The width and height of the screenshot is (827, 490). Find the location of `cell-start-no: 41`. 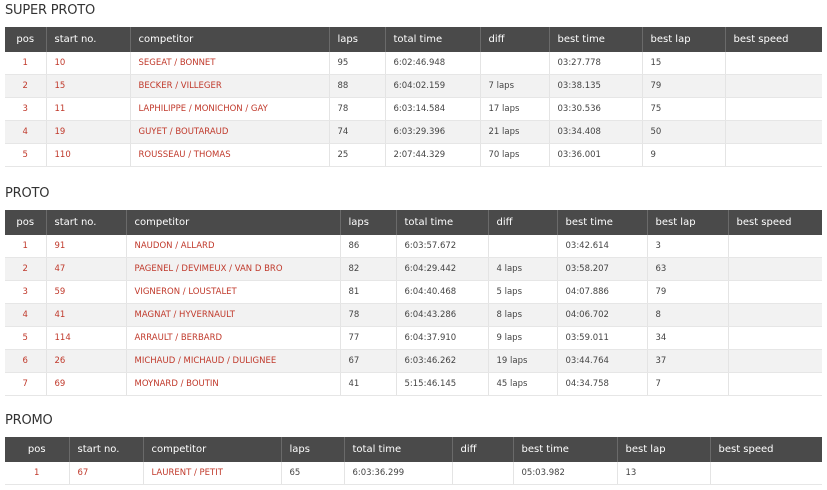

cell-start-no: 41 is located at coordinates (86, 315).